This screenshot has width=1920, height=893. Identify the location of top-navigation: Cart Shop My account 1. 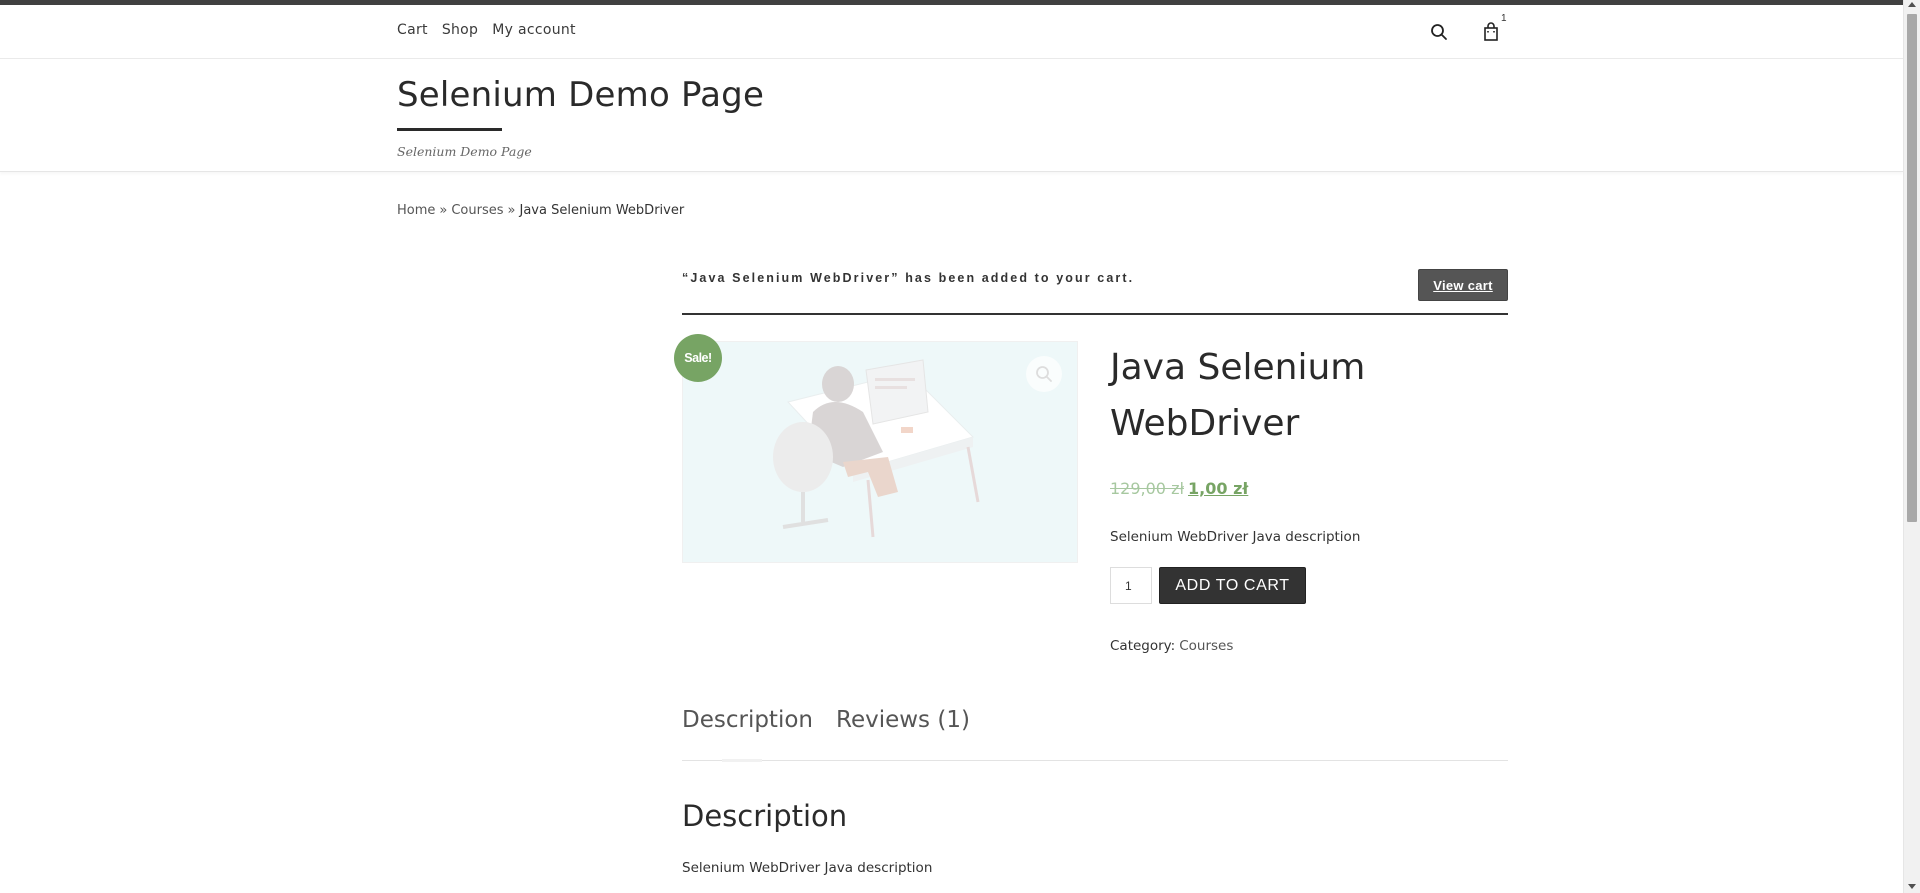
(951, 32).